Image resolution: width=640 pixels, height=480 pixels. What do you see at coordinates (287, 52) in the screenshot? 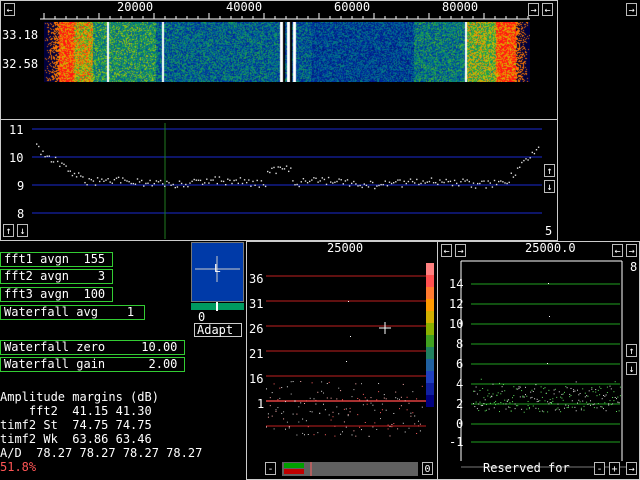
I see `waterfall-display` at bounding box center [287, 52].